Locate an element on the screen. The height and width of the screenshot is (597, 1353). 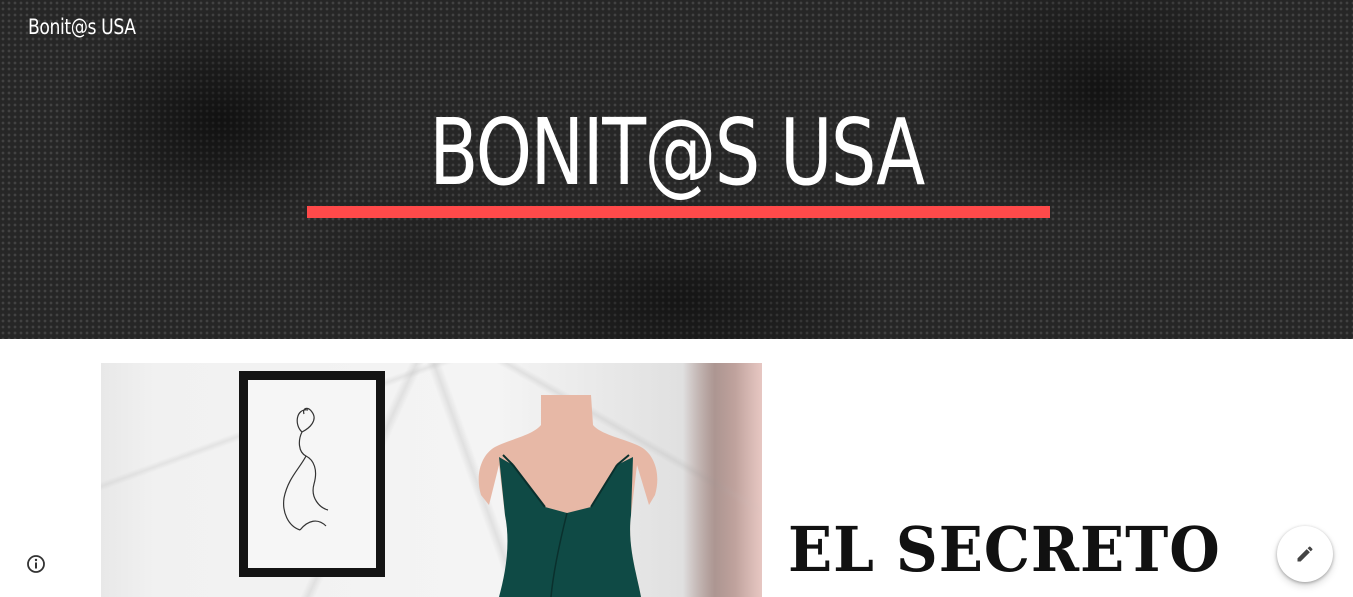
mannequin-dress is located at coordinates (556, 496).